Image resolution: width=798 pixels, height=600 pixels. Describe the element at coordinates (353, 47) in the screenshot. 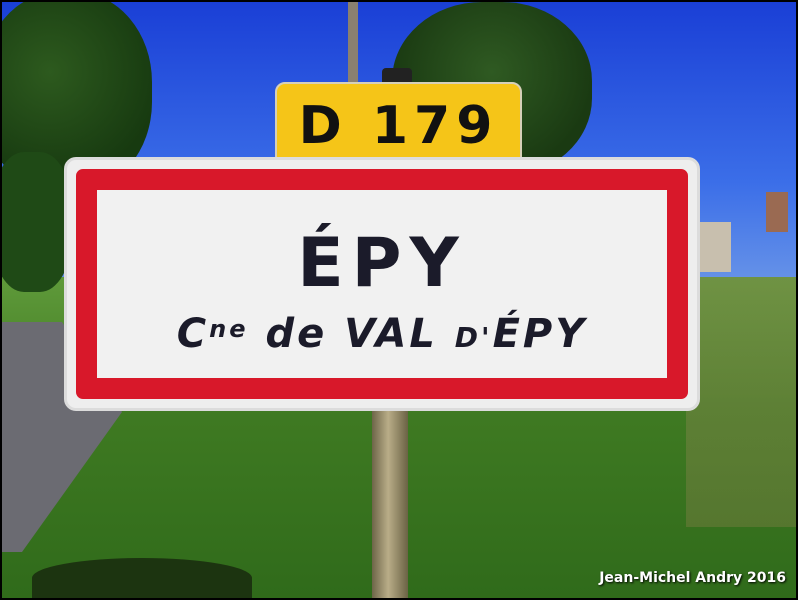

I see `utility-pole` at that location.